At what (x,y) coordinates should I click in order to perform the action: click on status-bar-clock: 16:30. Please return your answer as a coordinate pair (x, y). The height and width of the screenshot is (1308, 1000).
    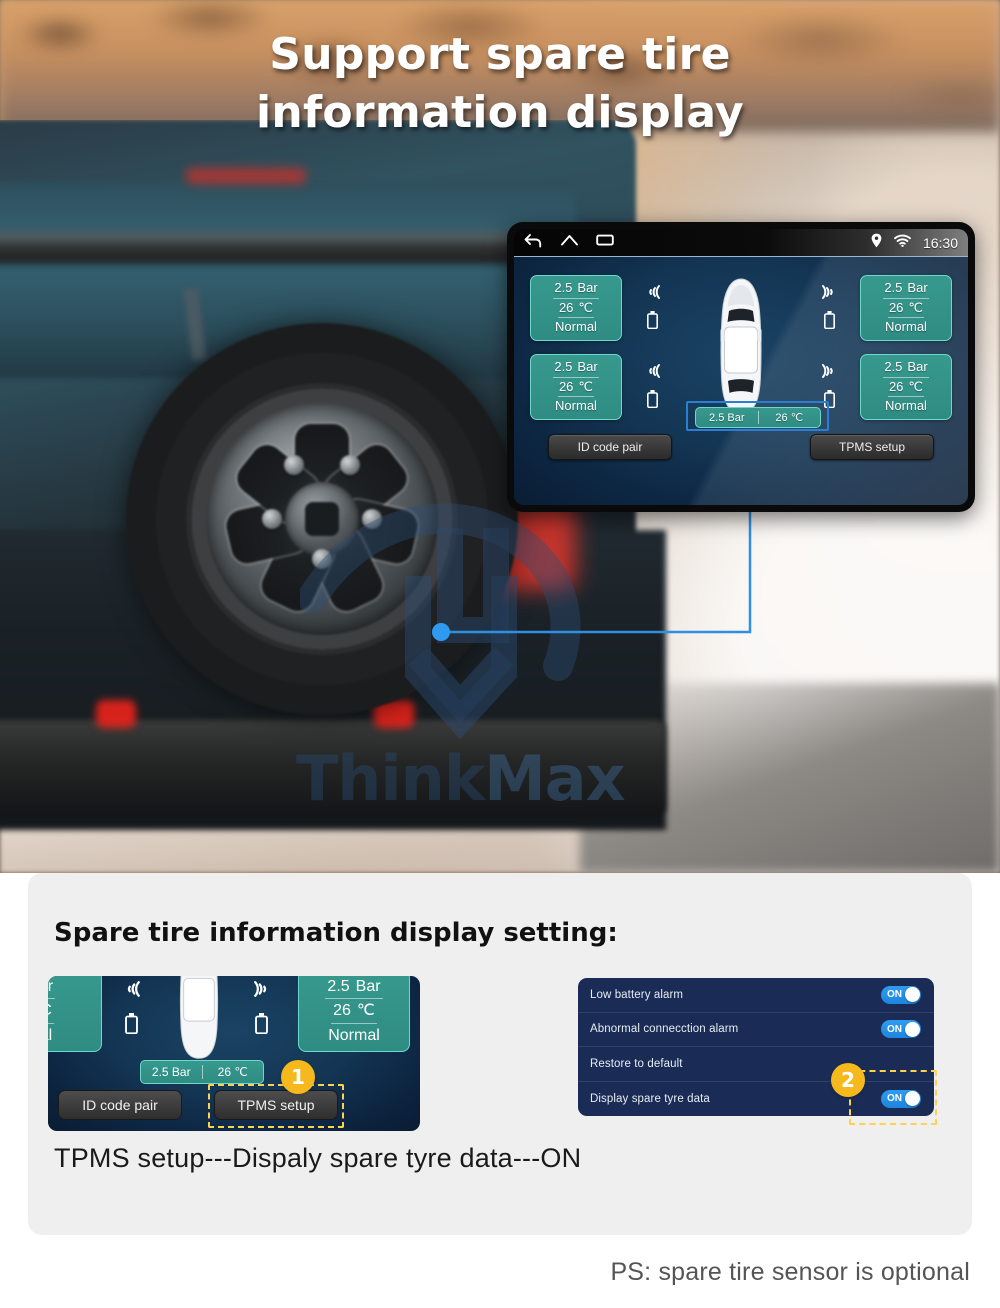
    Looking at the image, I should click on (940, 242).